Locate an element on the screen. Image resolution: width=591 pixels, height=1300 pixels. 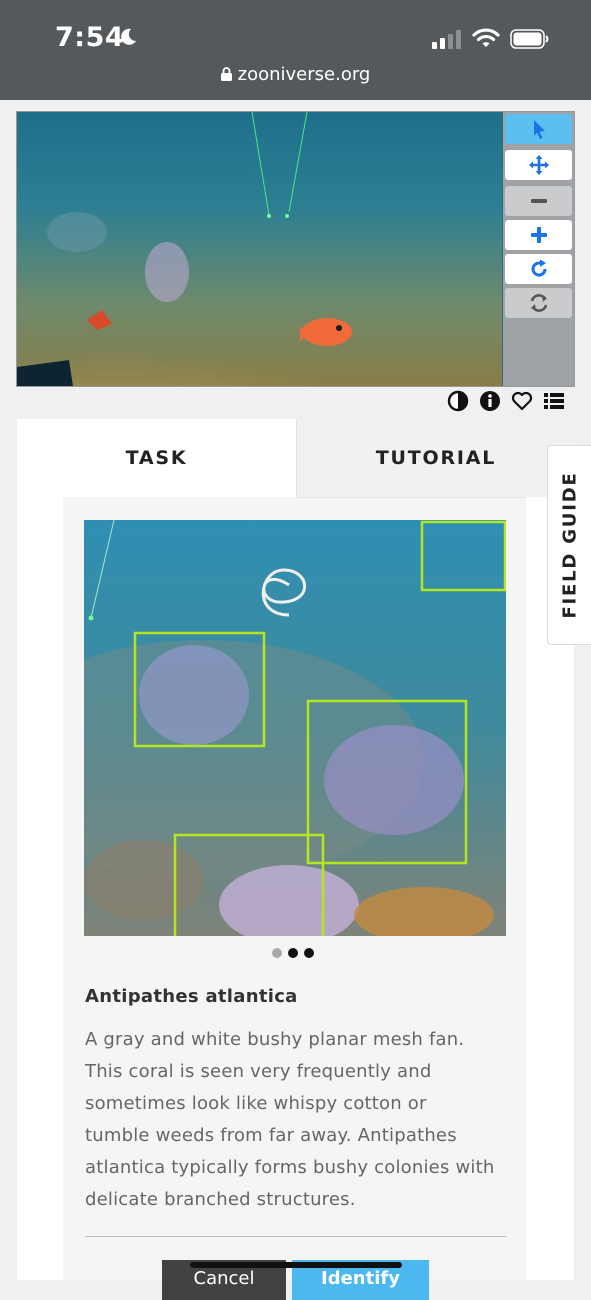
tool-strip is located at coordinates (538, 249).